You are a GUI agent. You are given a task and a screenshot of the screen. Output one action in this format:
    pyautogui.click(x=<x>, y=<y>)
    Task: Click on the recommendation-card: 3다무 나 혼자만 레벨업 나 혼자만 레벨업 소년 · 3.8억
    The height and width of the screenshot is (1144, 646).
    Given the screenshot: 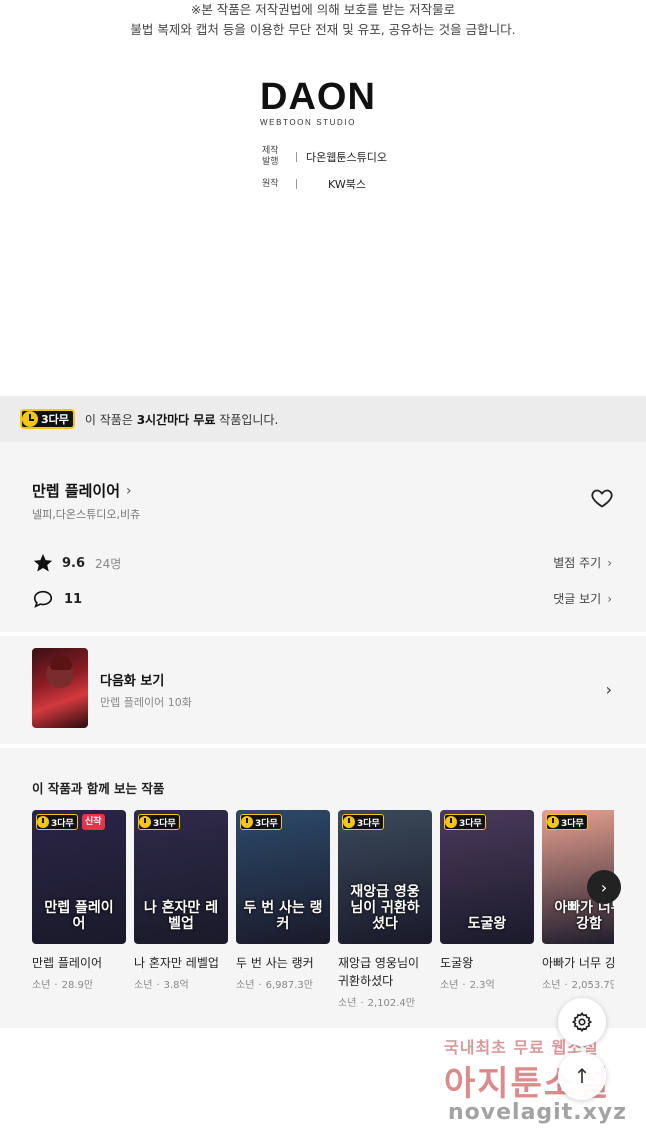 What is the action you would take?
    pyautogui.click(x=181, y=900)
    